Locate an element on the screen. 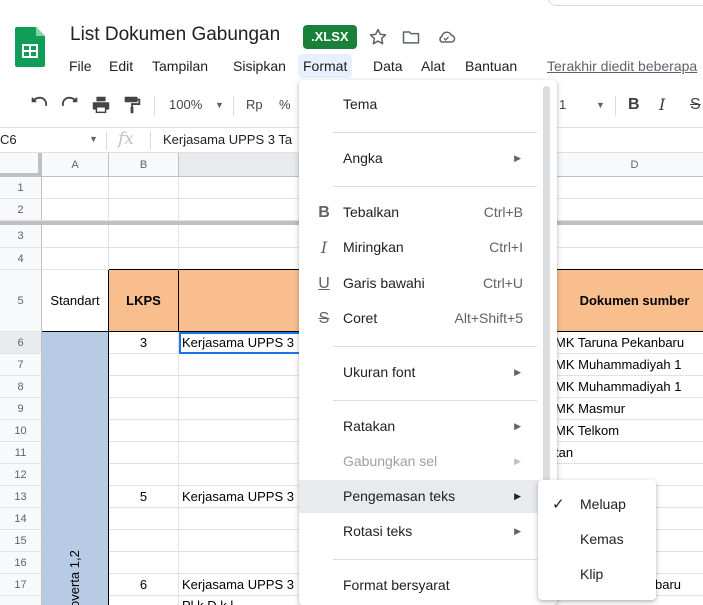 The height and width of the screenshot is (605, 703). undo-icon is located at coordinates (39, 105).